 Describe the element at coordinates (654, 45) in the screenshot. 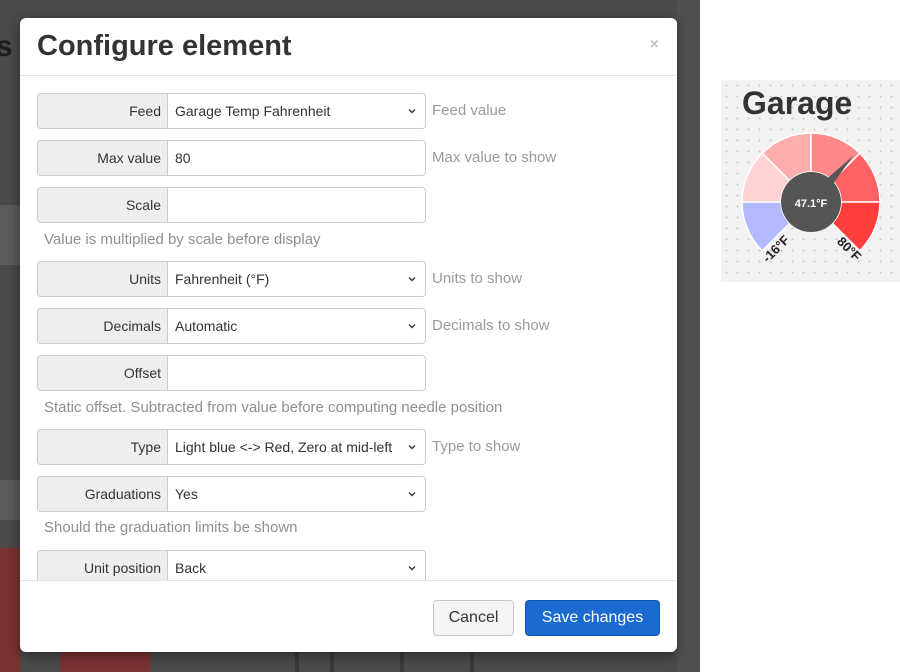

I see `close-icon: ×` at that location.